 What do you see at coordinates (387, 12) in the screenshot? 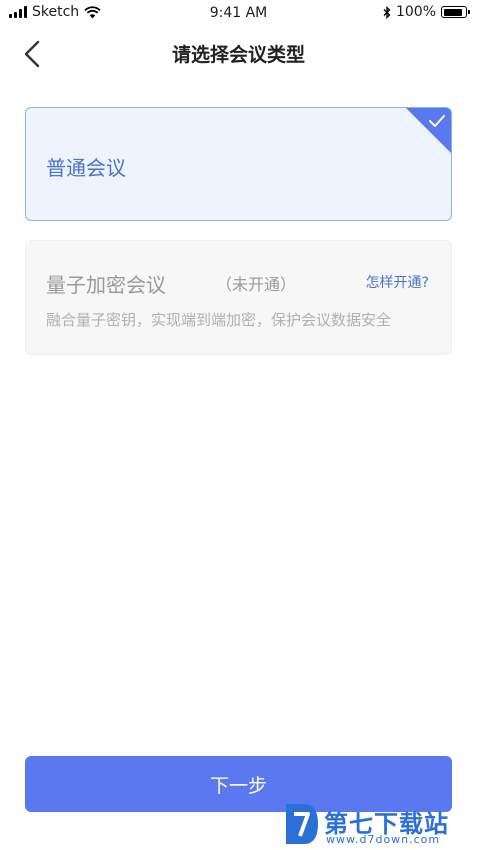
I see `bluetooth-icon` at bounding box center [387, 12].